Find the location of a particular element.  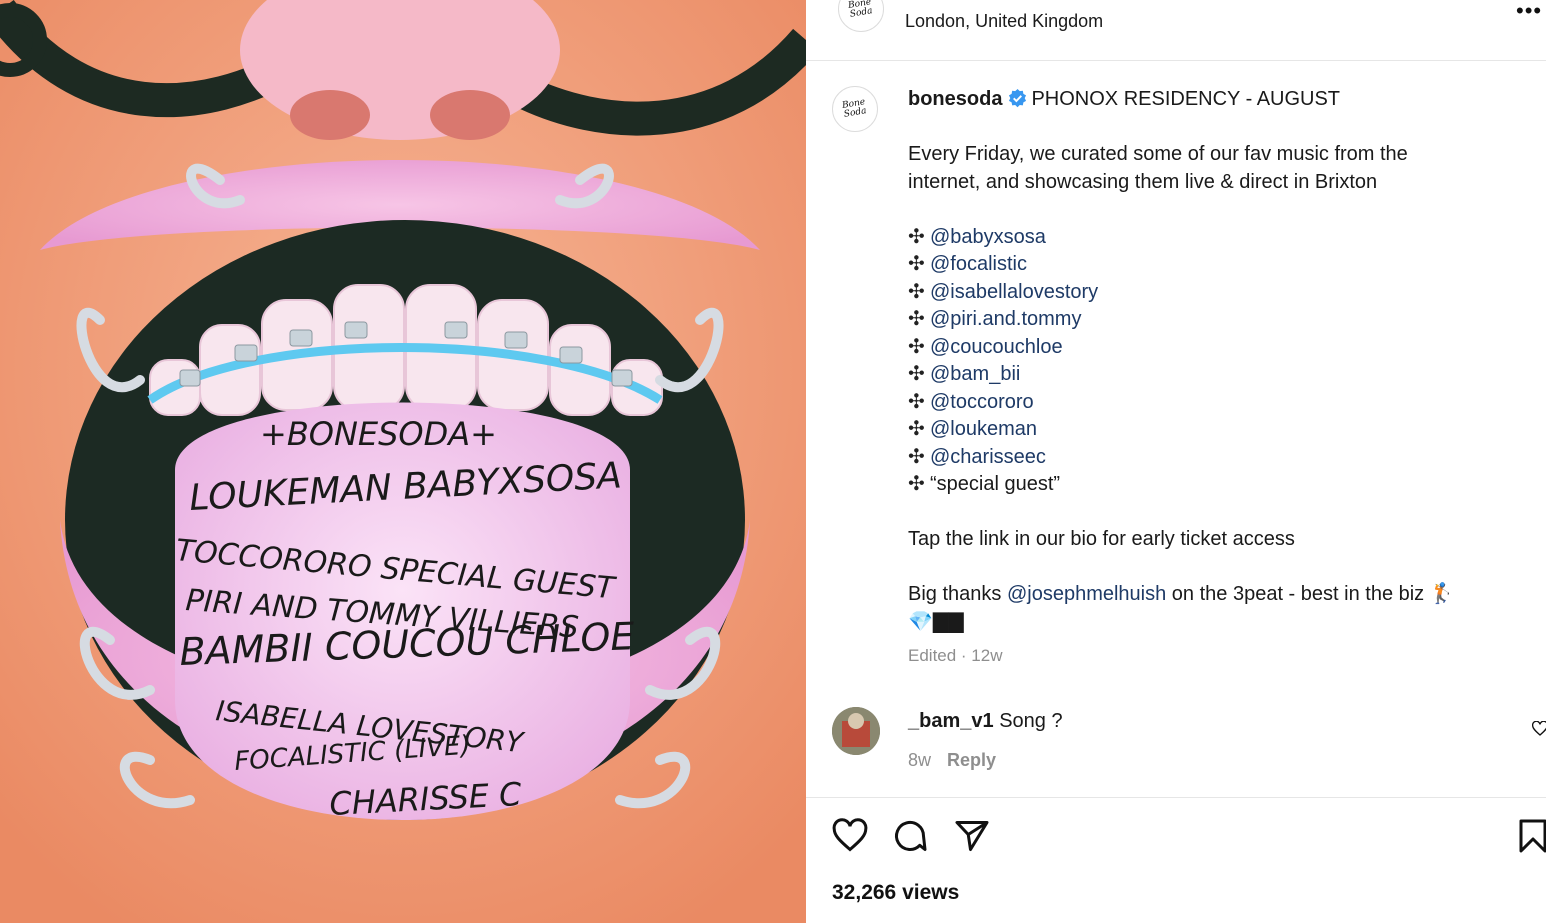

comment-like-heart-icon is located at coordinates (1539, 729).